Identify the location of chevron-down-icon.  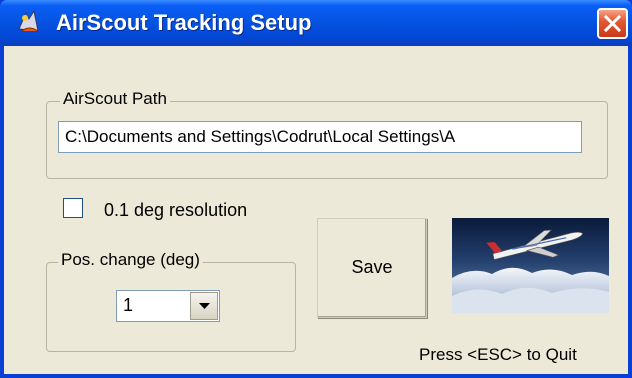
(204, 306).